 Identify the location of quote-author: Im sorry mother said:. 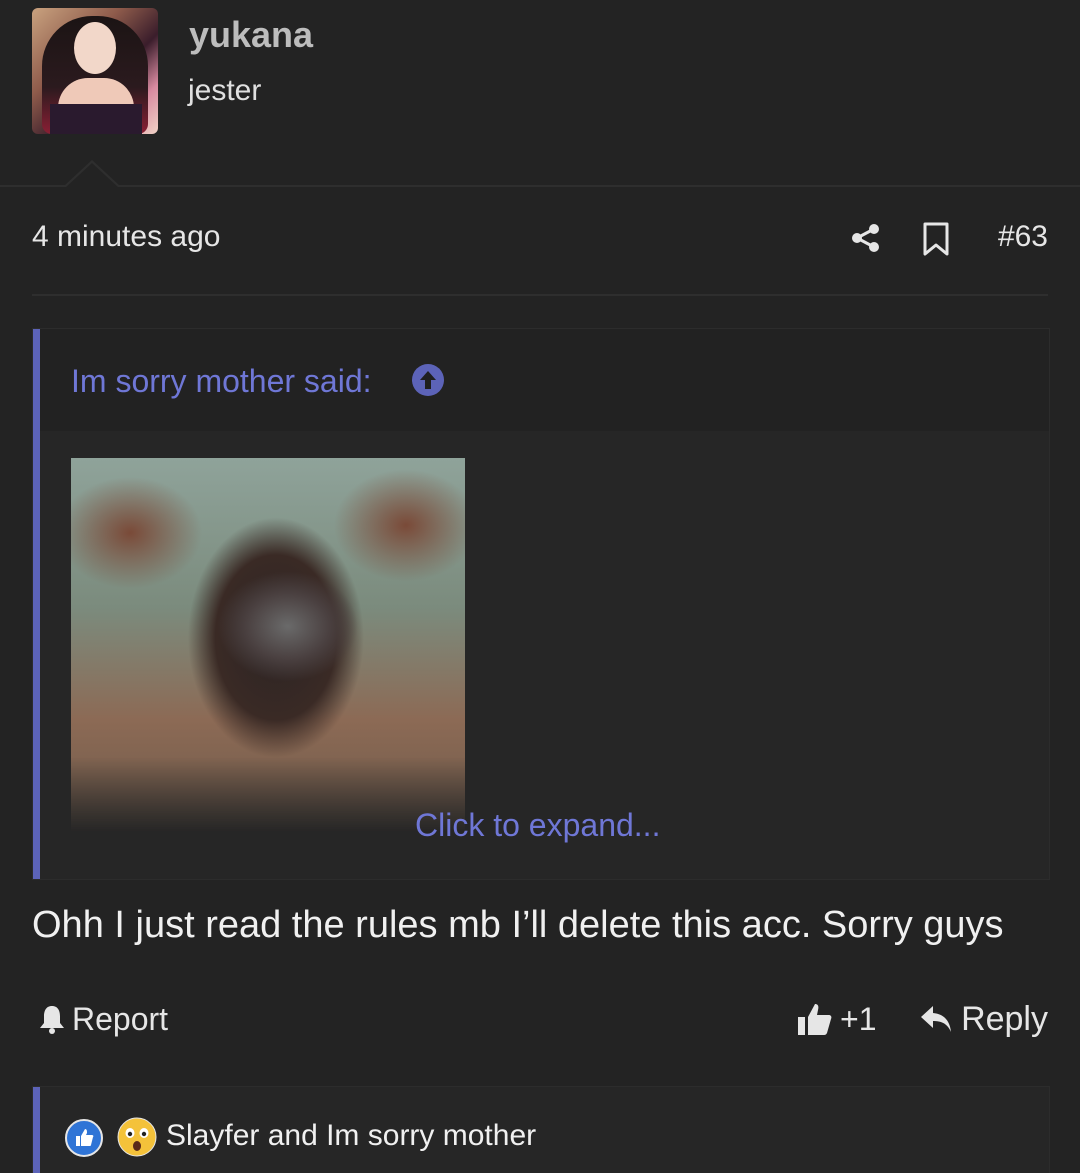
(221, 381).